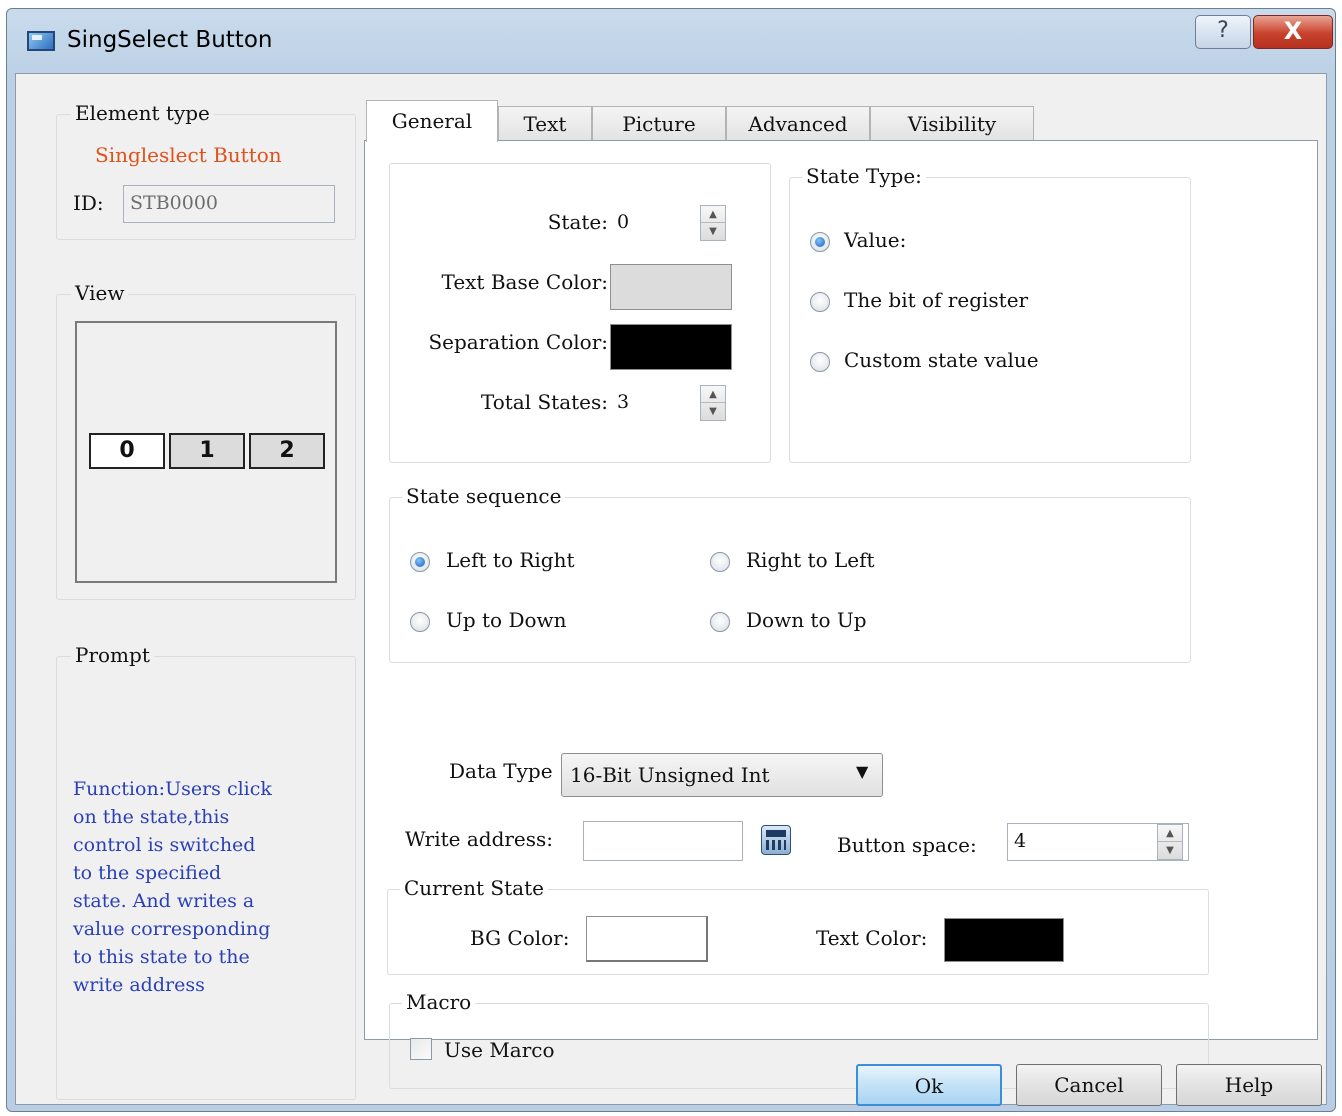 The width and height of the screenshot is (1342, 1116). What do you see at coordinates (520, 938) in the screenshot?
I see `bg-color-label: BG Color:` at bounding box center [520, 938].